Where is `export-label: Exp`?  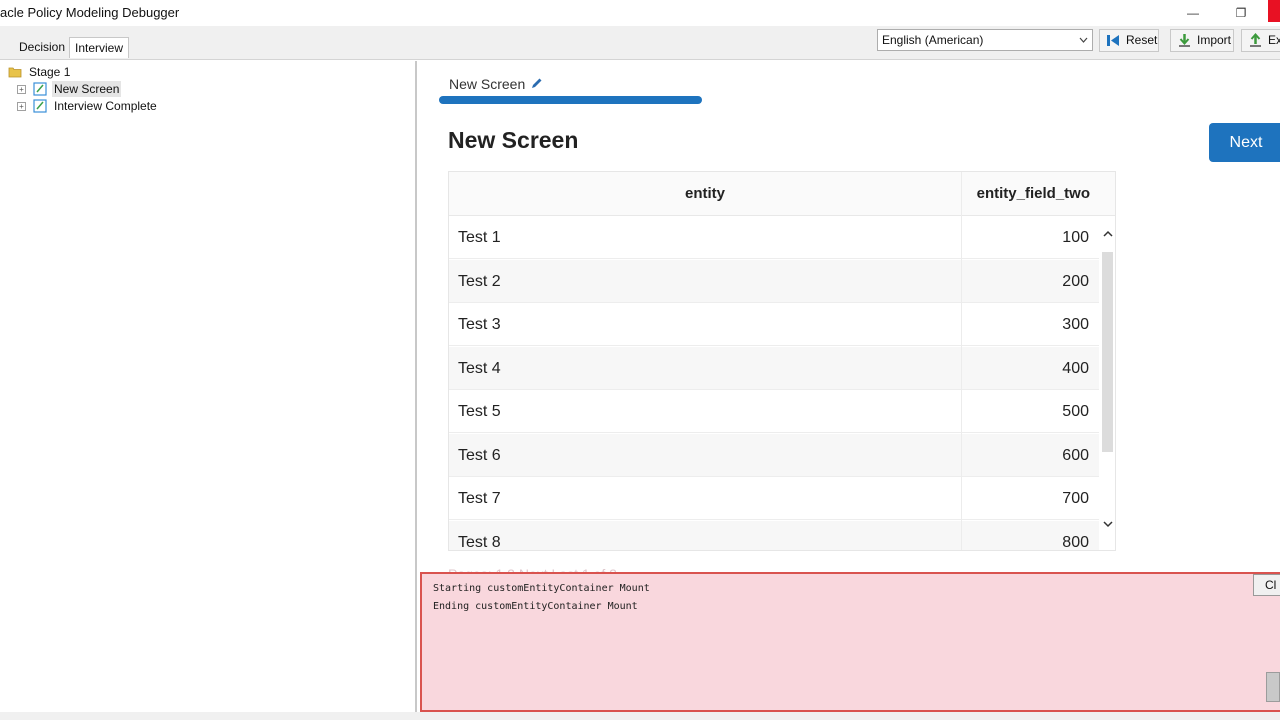
export-label: Exp is located at coordinates (1274, 40).